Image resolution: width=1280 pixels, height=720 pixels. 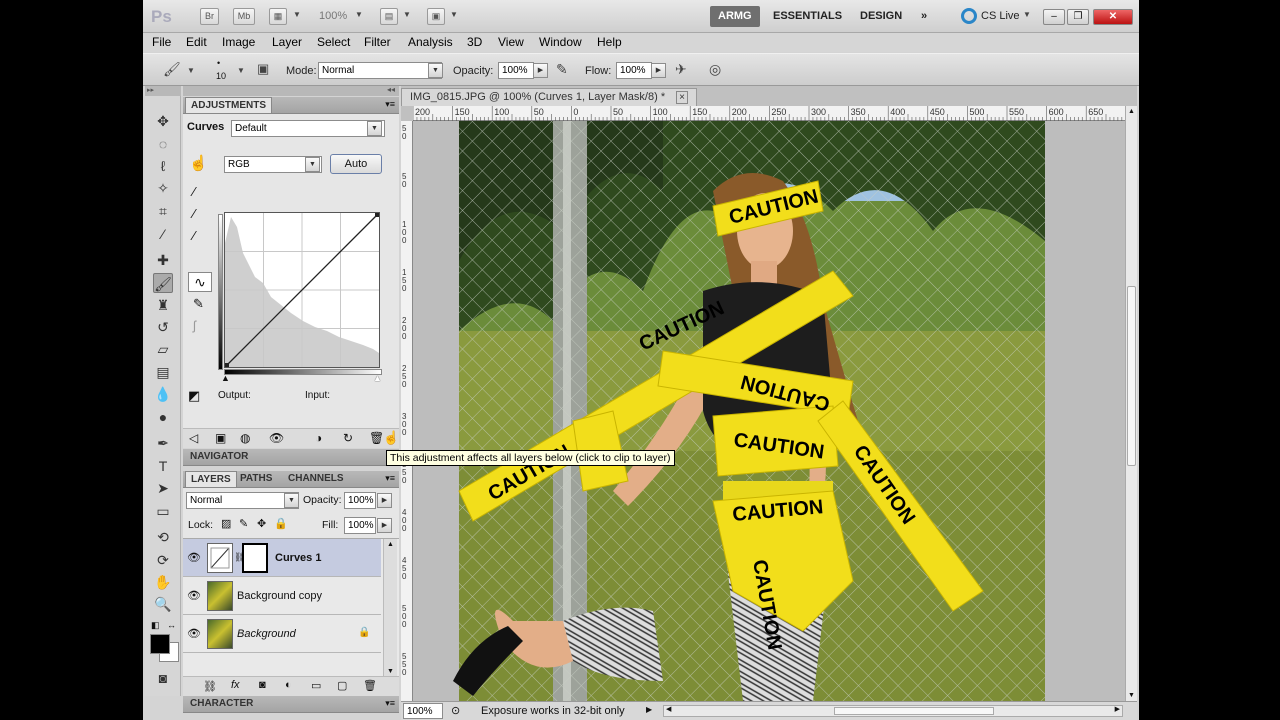 What do you see at coordinates (196, 42) in the screenshot?
I see `menu-edit: Edit` at bounding box center [196, 42].